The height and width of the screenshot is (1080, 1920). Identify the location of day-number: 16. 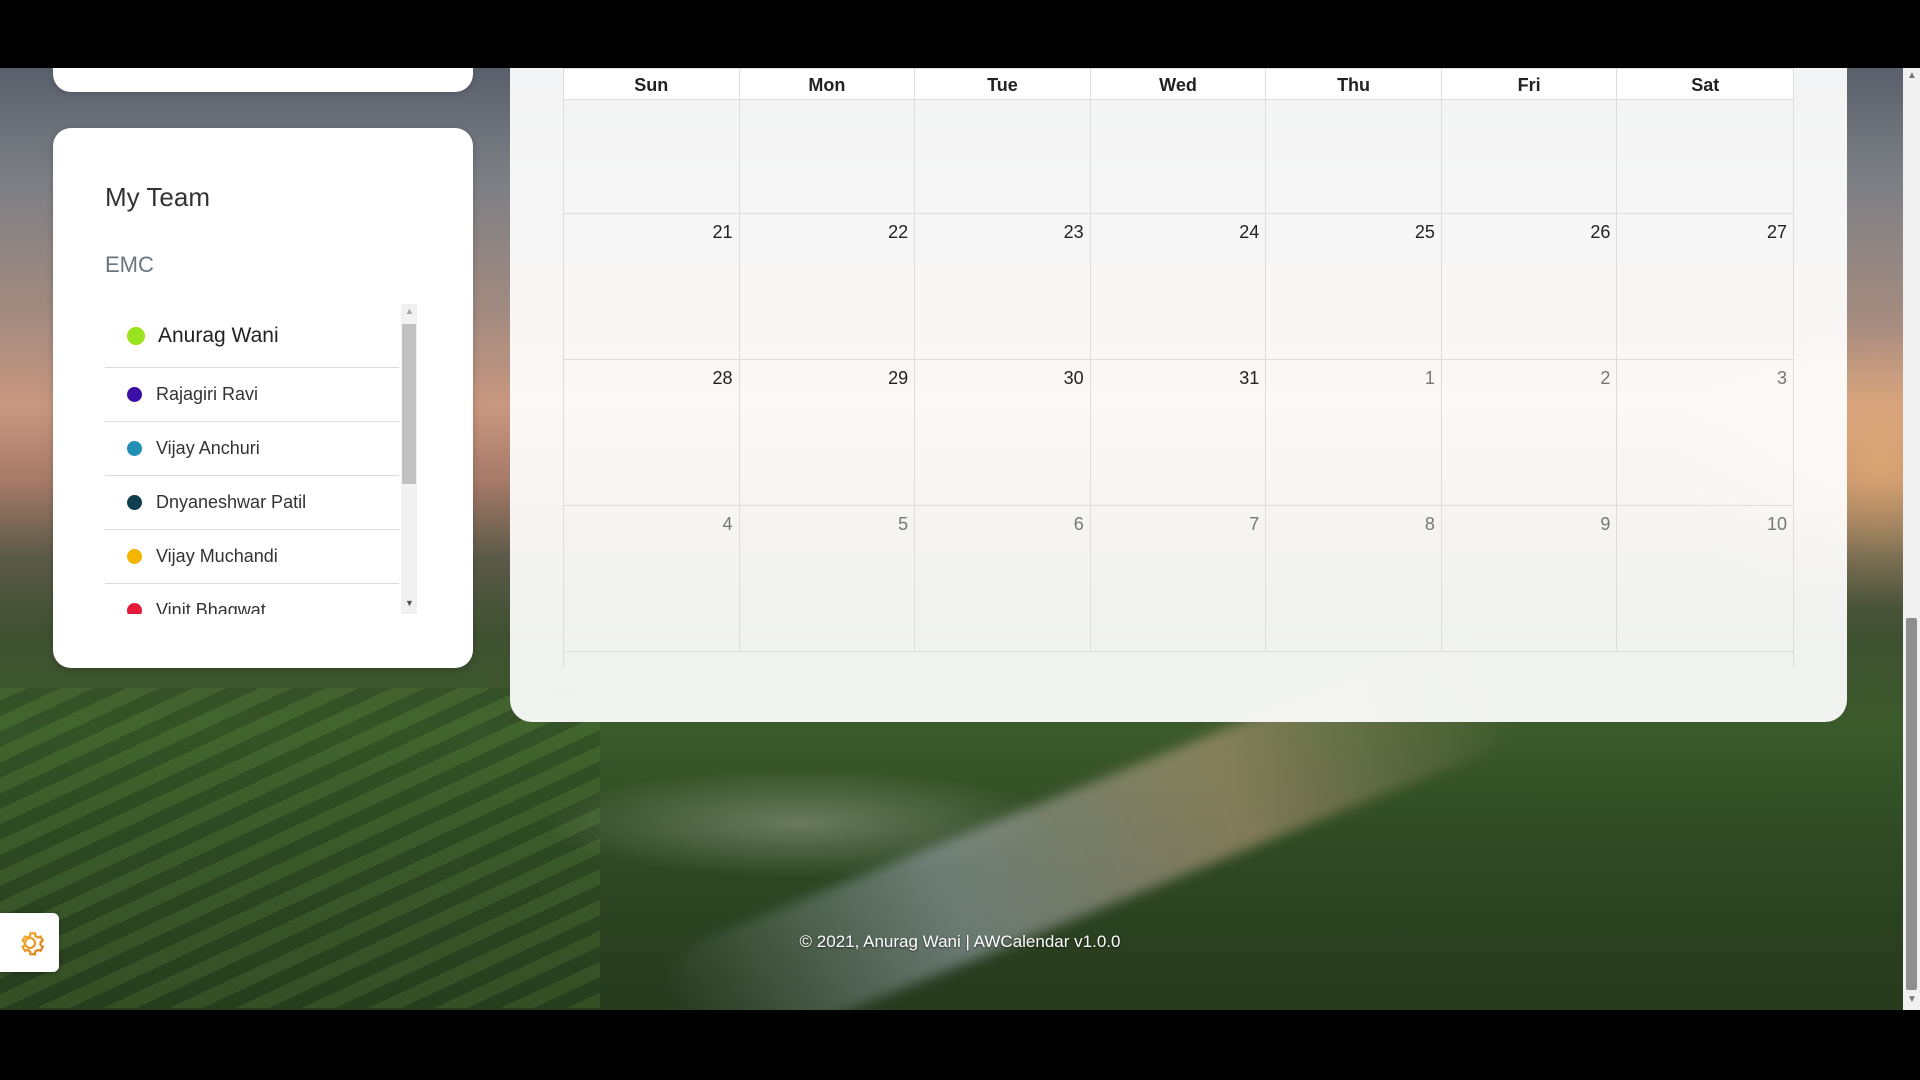
(1074, 101).